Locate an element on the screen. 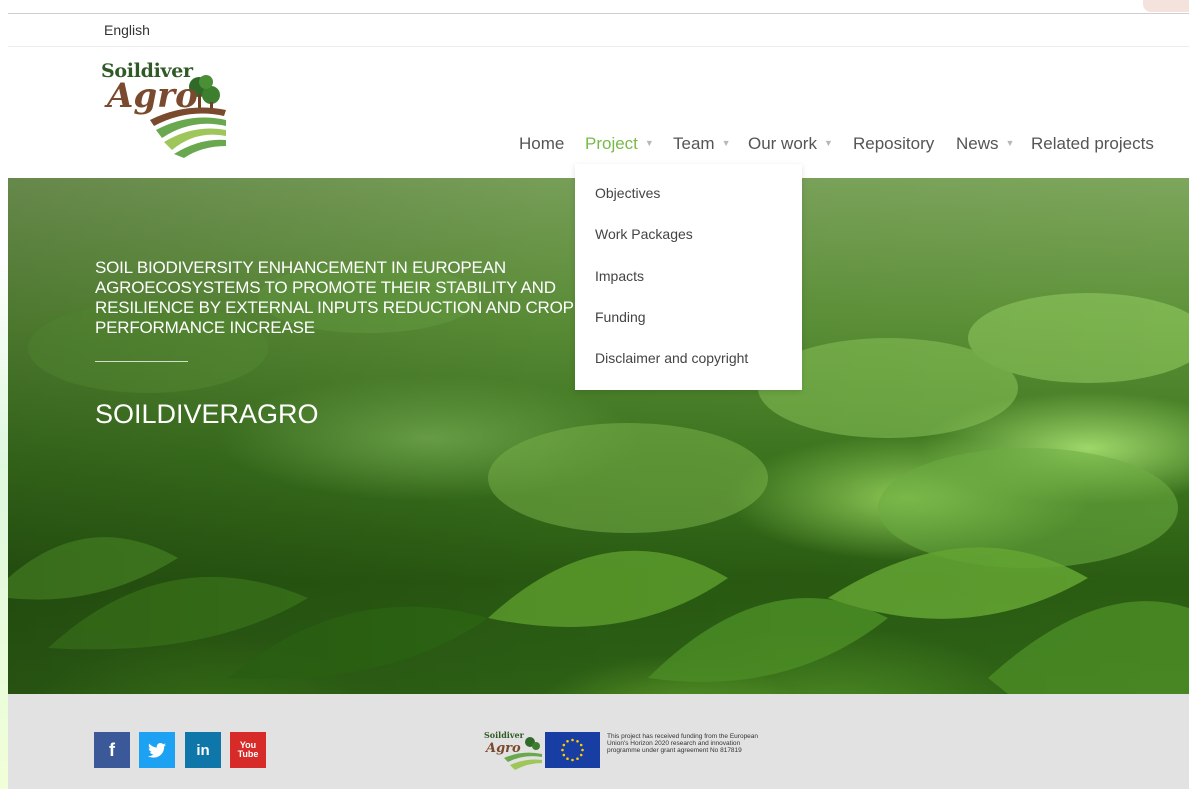 The width and height of the screenshot is (1189, 789). dropdown-item-work-packages: Work Packages is located at coordinates (644, 234).